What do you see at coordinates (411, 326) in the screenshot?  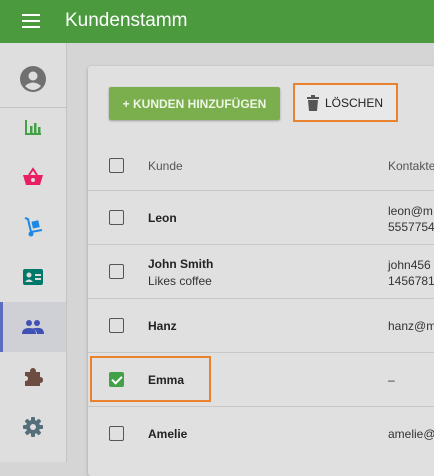 I see `customer-contact: hanz@m` at bounding box center [411, 326].